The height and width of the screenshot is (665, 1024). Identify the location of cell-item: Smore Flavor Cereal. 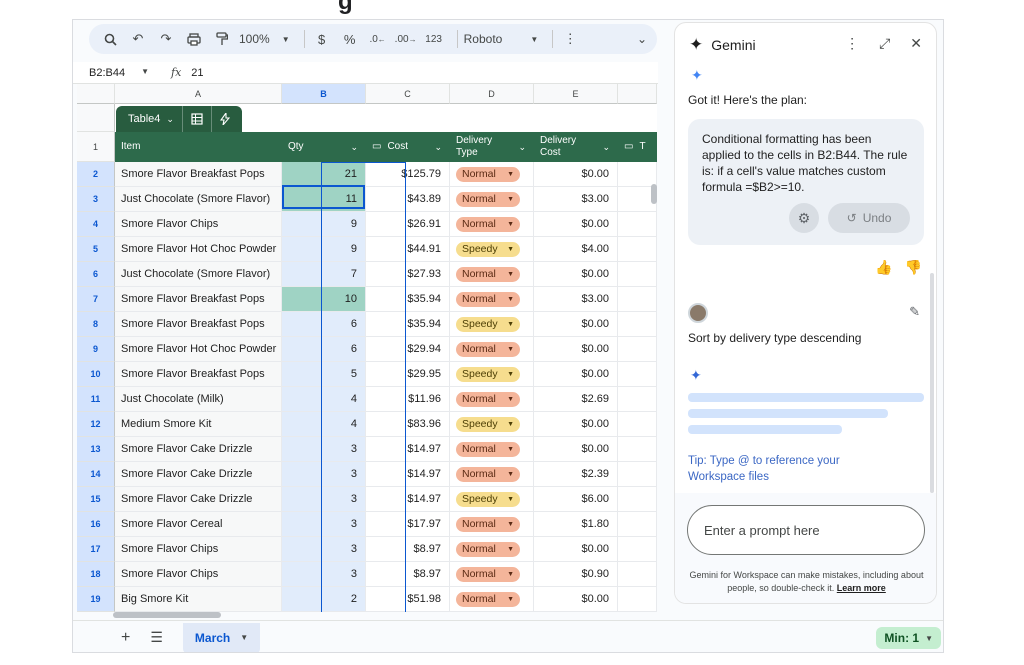
(198, 524).